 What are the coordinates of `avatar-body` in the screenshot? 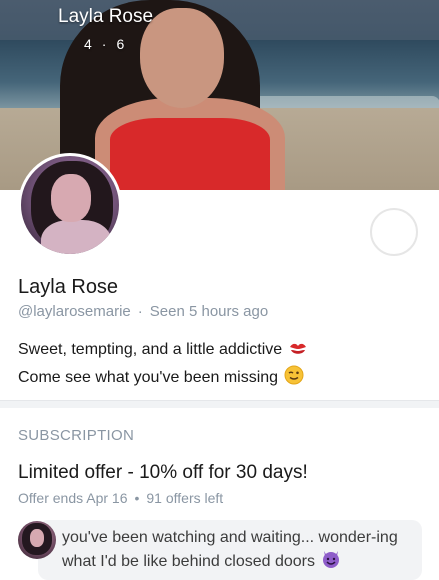 It's located at (76, 237).